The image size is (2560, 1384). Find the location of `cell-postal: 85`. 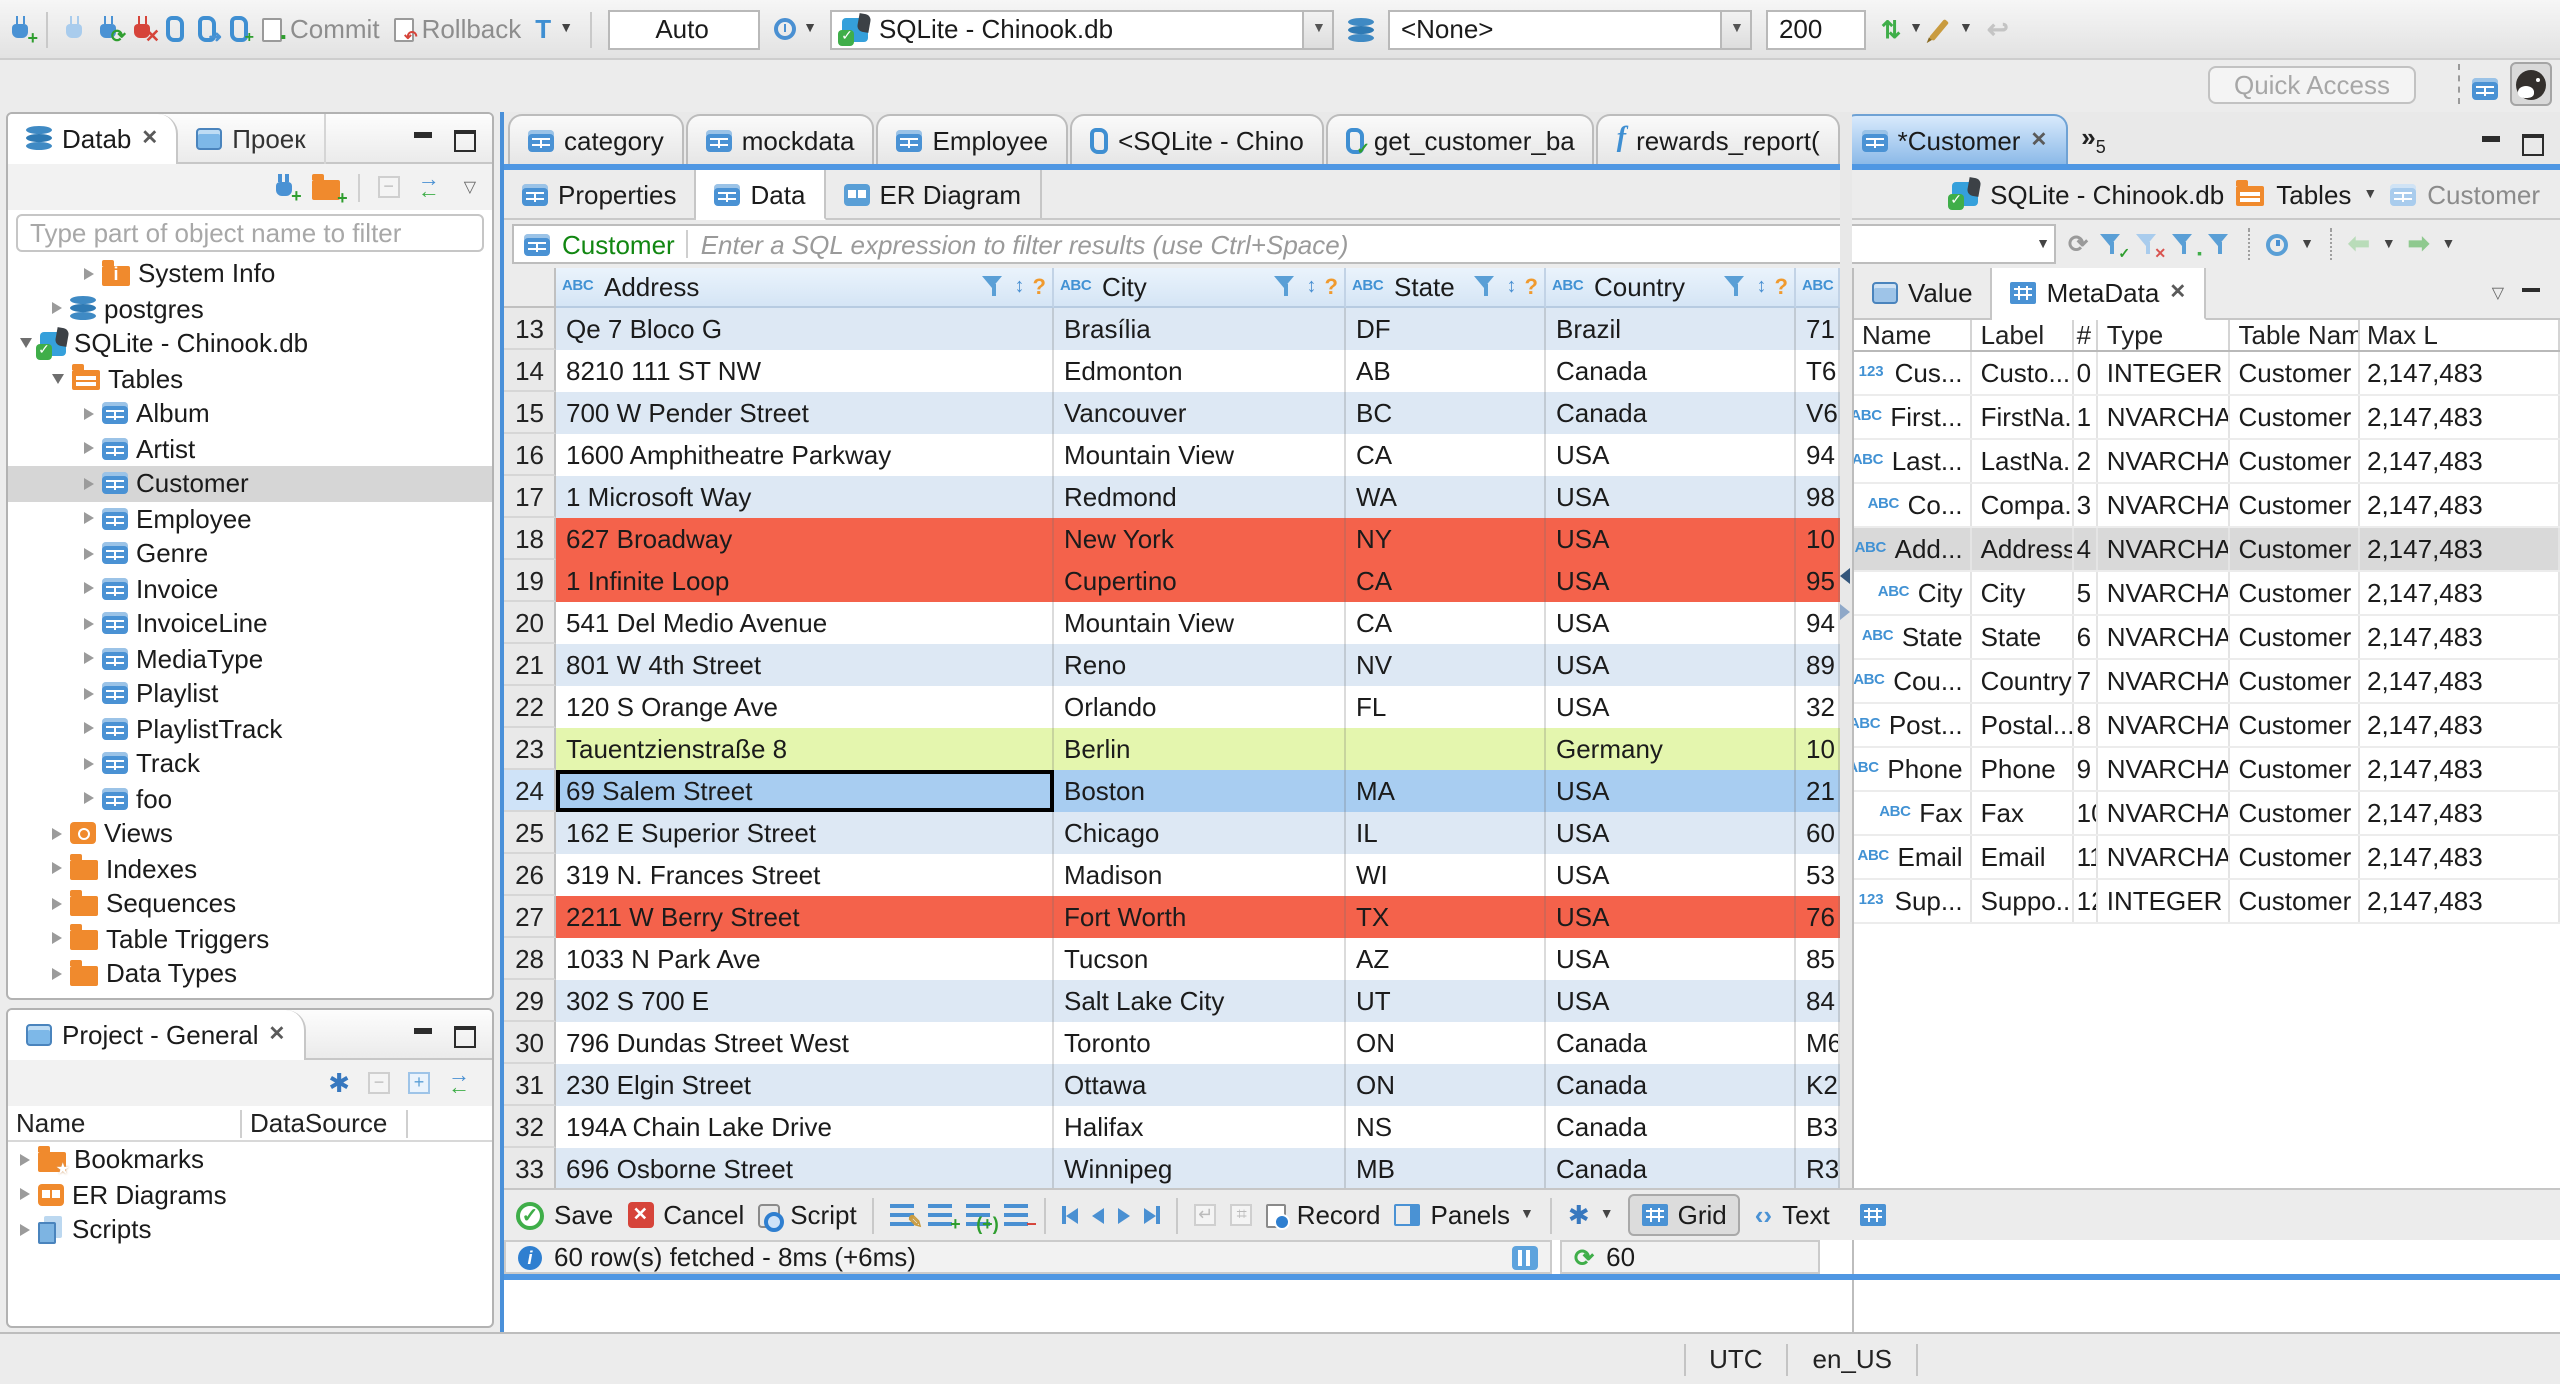

cell-postal: 85 is located at coordinates (1818, 959).